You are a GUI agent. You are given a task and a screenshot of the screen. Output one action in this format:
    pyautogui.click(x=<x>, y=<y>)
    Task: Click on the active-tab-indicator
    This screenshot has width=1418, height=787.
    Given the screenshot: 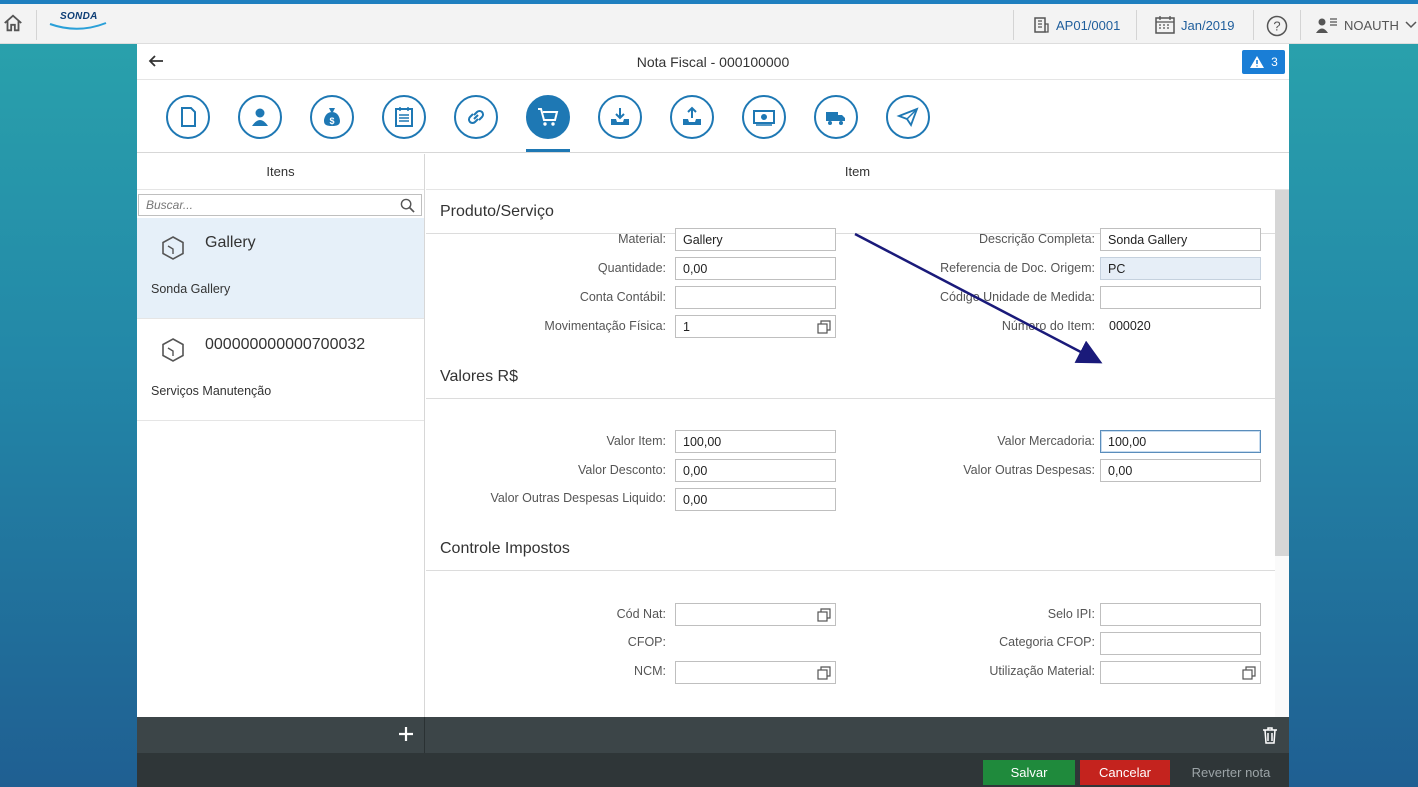 What is the action you would take?
    pyautogui.click(x=548, y=150)
    